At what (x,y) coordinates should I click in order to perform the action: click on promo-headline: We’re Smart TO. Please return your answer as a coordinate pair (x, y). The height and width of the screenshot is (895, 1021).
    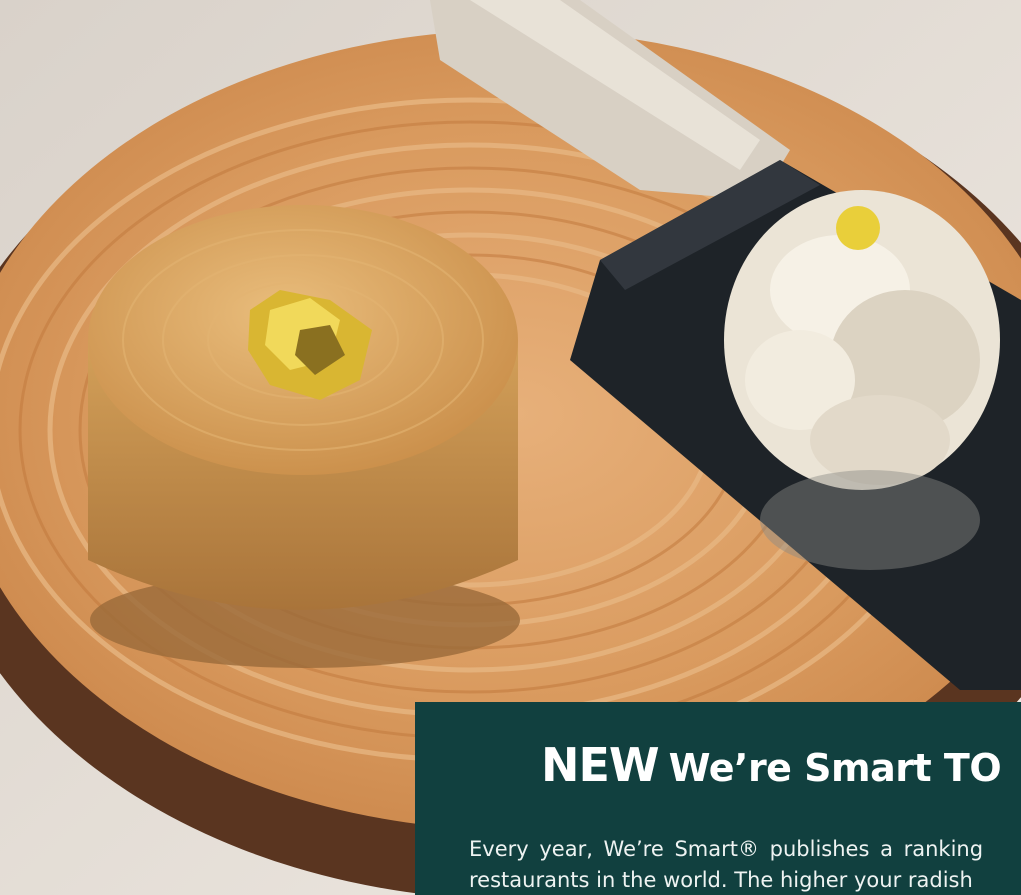
    Looking at the image, I should click on (835, 768).